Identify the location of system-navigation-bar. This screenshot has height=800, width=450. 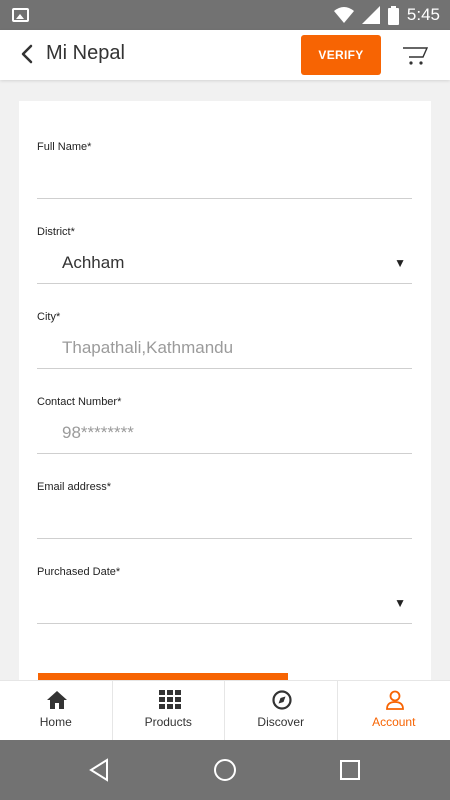
(225, 770).